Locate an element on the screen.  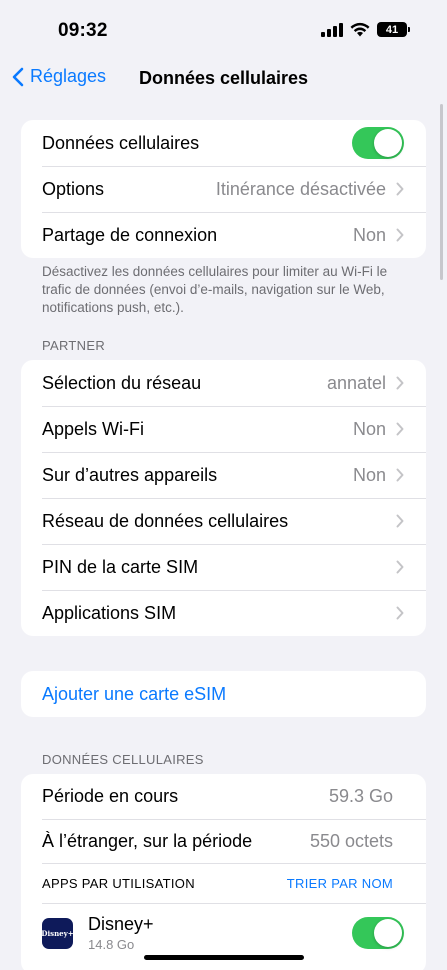
apps-by-usage-label: APPS PAR UTILISATION is located at coordinates (118, 883).